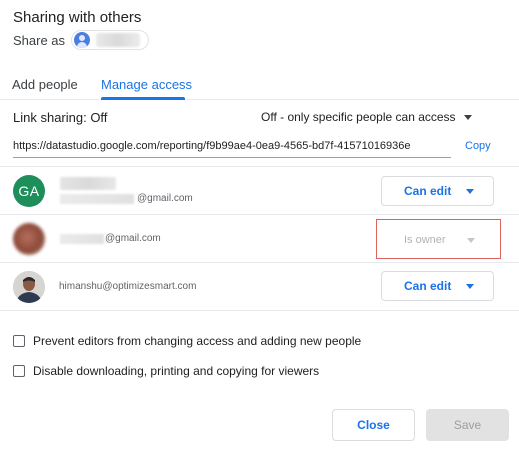  What do you see at coordinates (467, 425) in the screenshot?
I see `save-button: Save` at bounding box center [467, 425].